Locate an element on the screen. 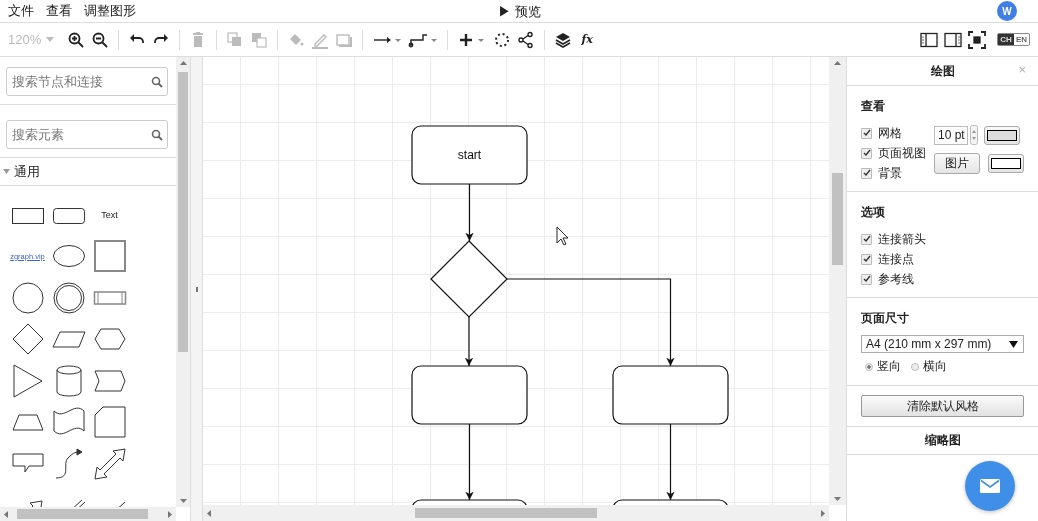 The height and width of the screenshot is (521, 1038). text-shape: Text is located at coordinates (109, 214).